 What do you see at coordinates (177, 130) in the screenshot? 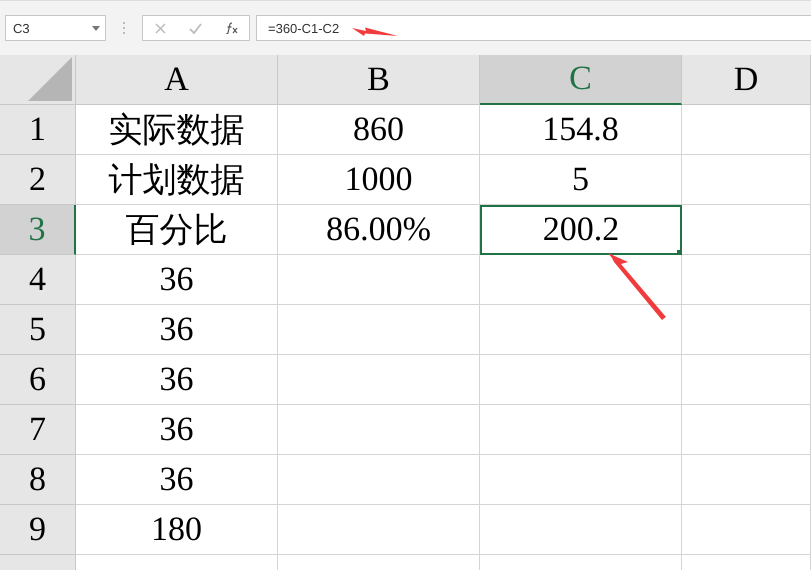
I see `table-cell: 实际数据` at bounding box center [177, 130].